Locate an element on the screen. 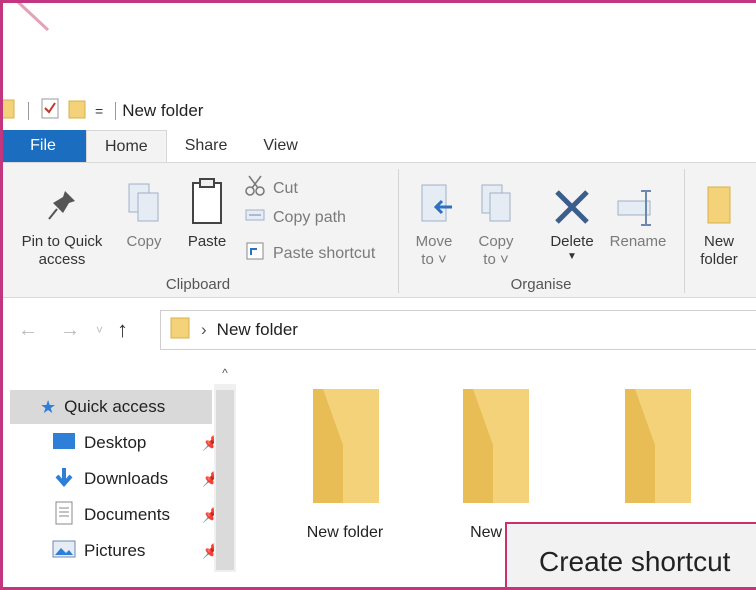 The image size is (756, 590). navigation-bar: ← → ˅ ↑ › New folder is located at coordinates (378, 330).